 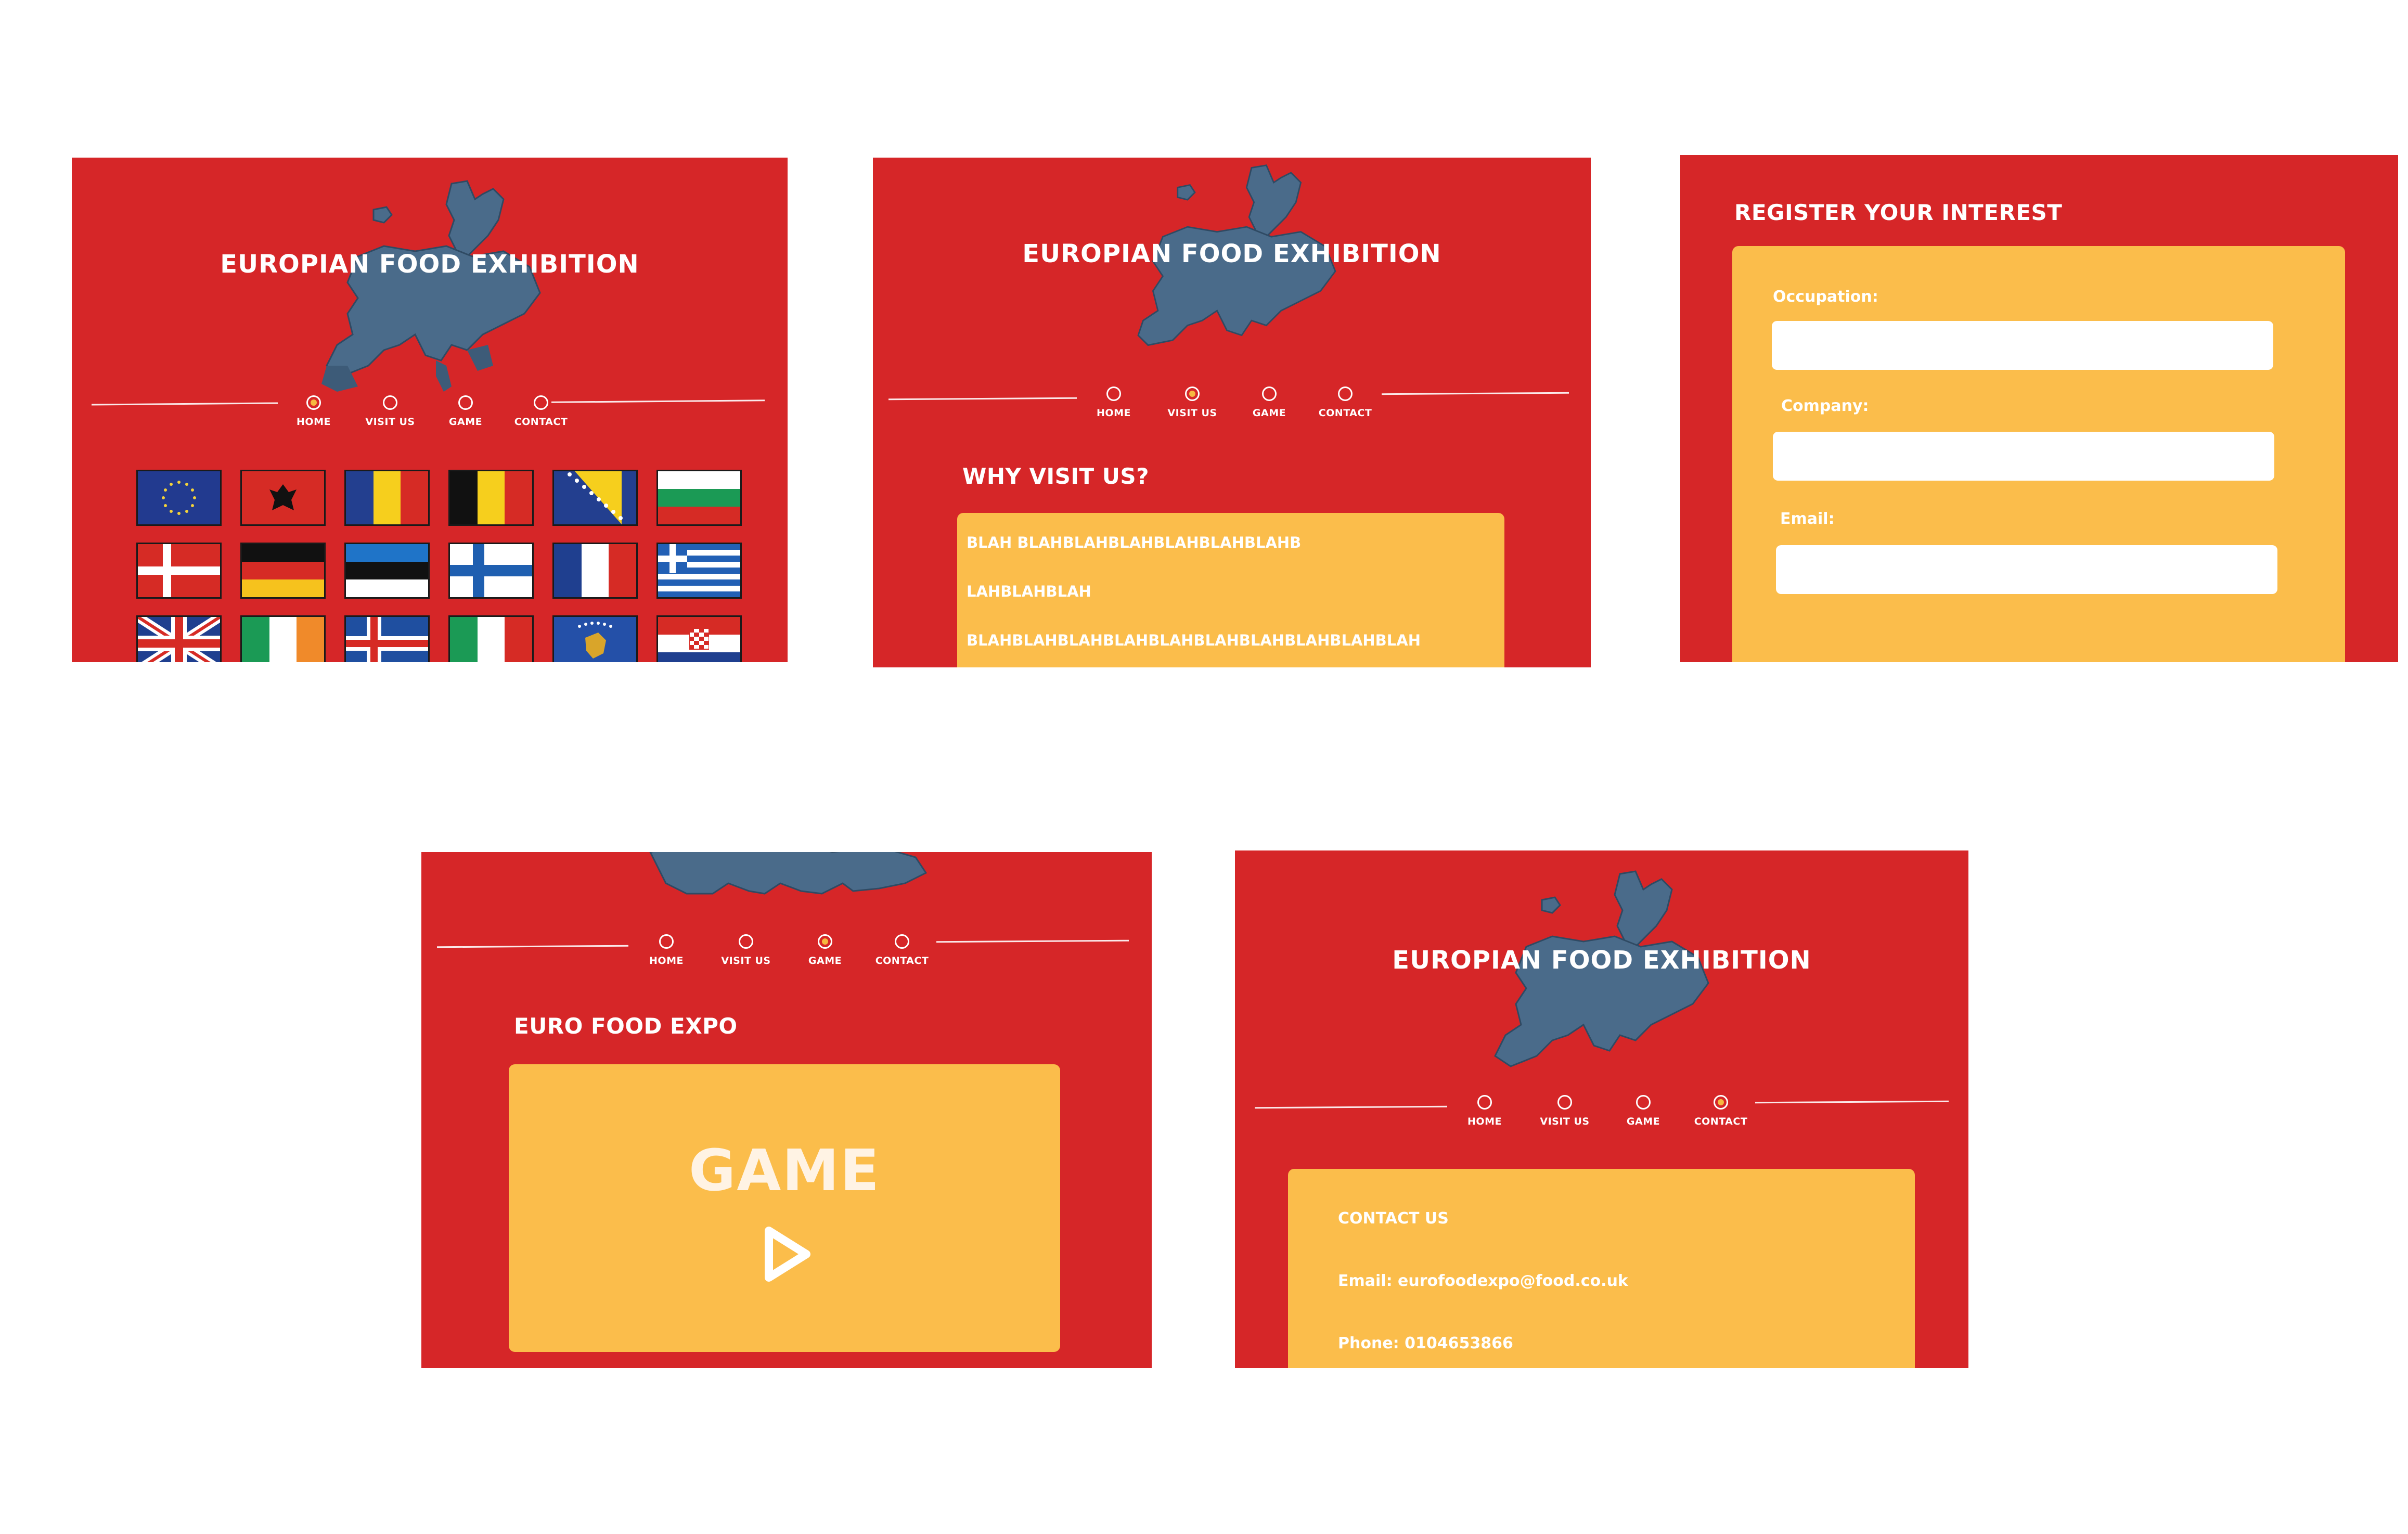 What do you see at coordinates (283, 638) in the screenshot?
I see `ireland-flag` at bounding box center [283, 638].